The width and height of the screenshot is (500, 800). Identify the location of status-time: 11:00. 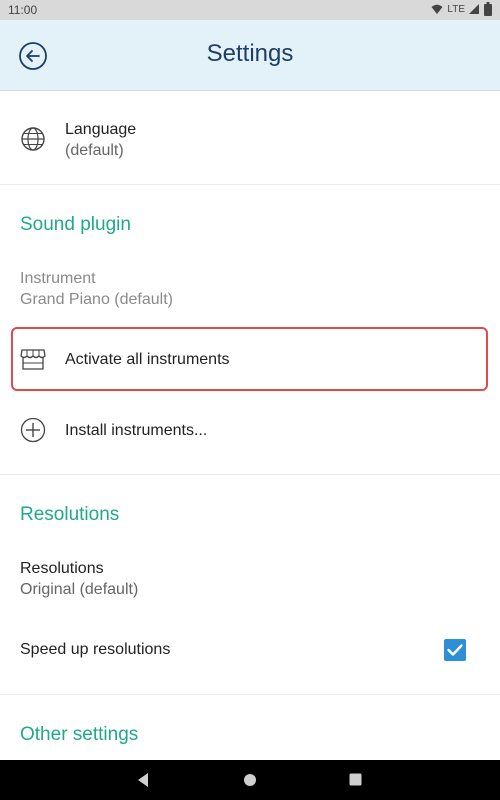
(23, 10).